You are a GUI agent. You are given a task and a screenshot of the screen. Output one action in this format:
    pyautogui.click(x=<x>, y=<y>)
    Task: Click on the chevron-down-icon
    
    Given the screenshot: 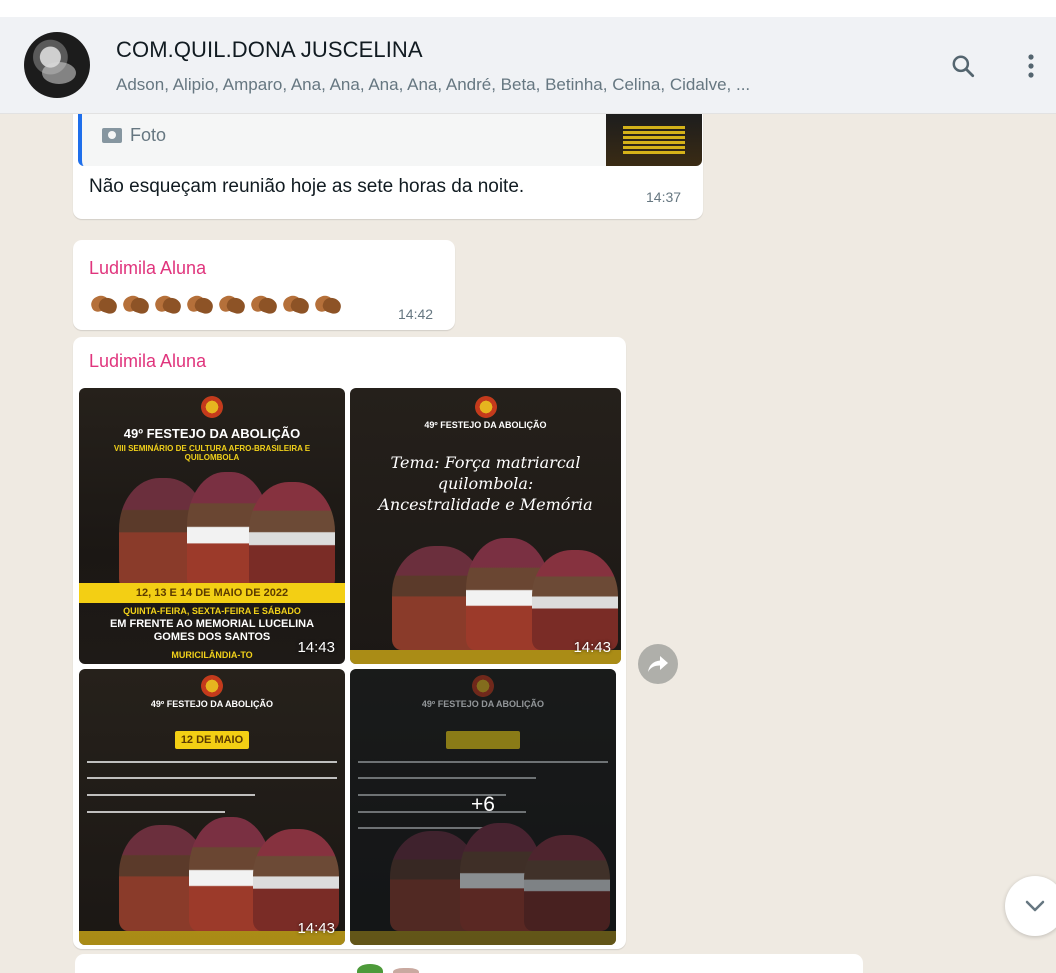 What is the action you would take?
    pyautogui.click(x=1035, y=906)
    